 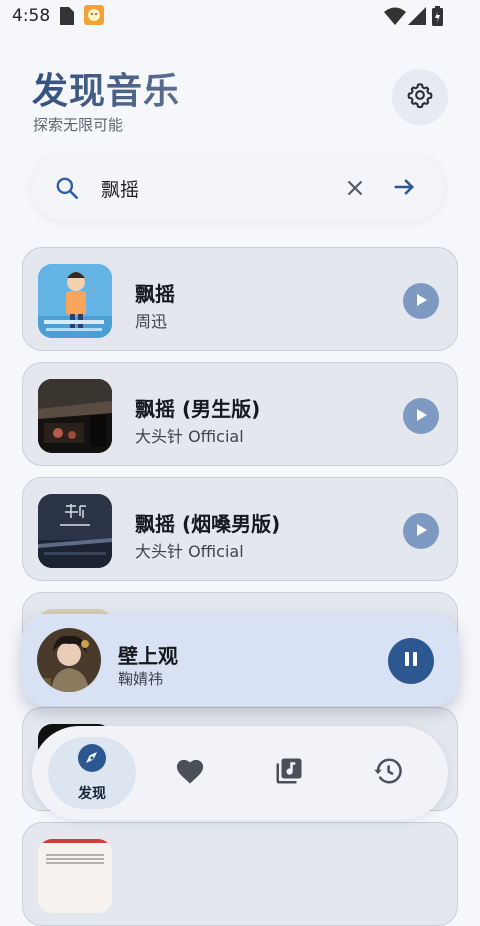 What do you see at coordinates (155, 294) in the screenshot?
I see `song-title: 飘摇` at bounding box center [155, 294].